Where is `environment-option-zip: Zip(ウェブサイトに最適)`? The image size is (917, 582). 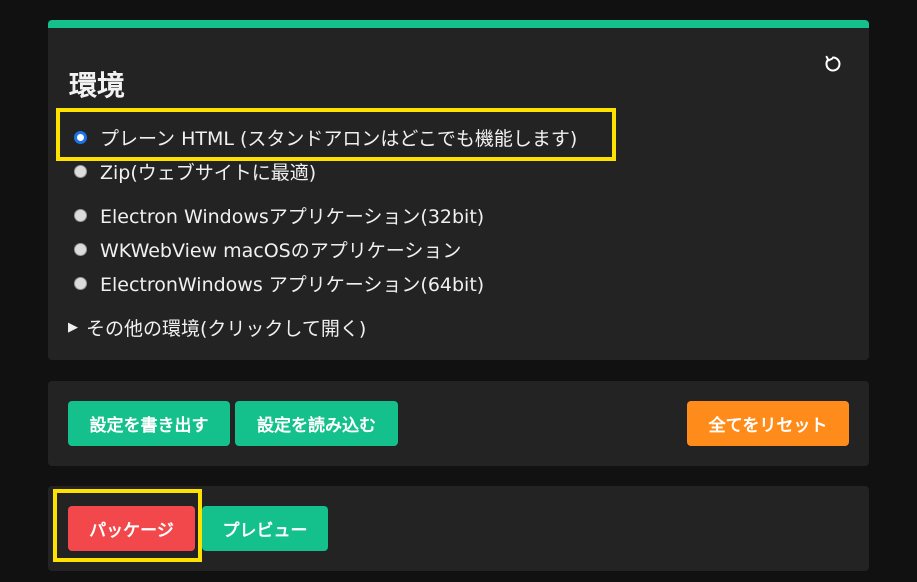 environment-option-zip: Zip(ウェブサイトに最適) is located at coordinates (195, 171).